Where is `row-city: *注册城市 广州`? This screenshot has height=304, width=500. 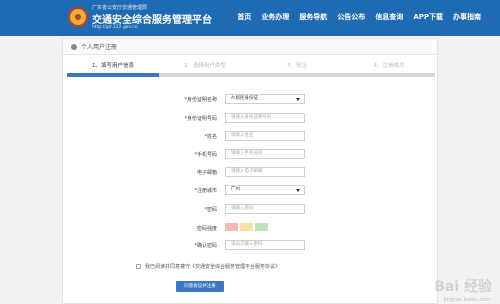
row-city: *注册城市 广州 is located at coordinates (251, 191).